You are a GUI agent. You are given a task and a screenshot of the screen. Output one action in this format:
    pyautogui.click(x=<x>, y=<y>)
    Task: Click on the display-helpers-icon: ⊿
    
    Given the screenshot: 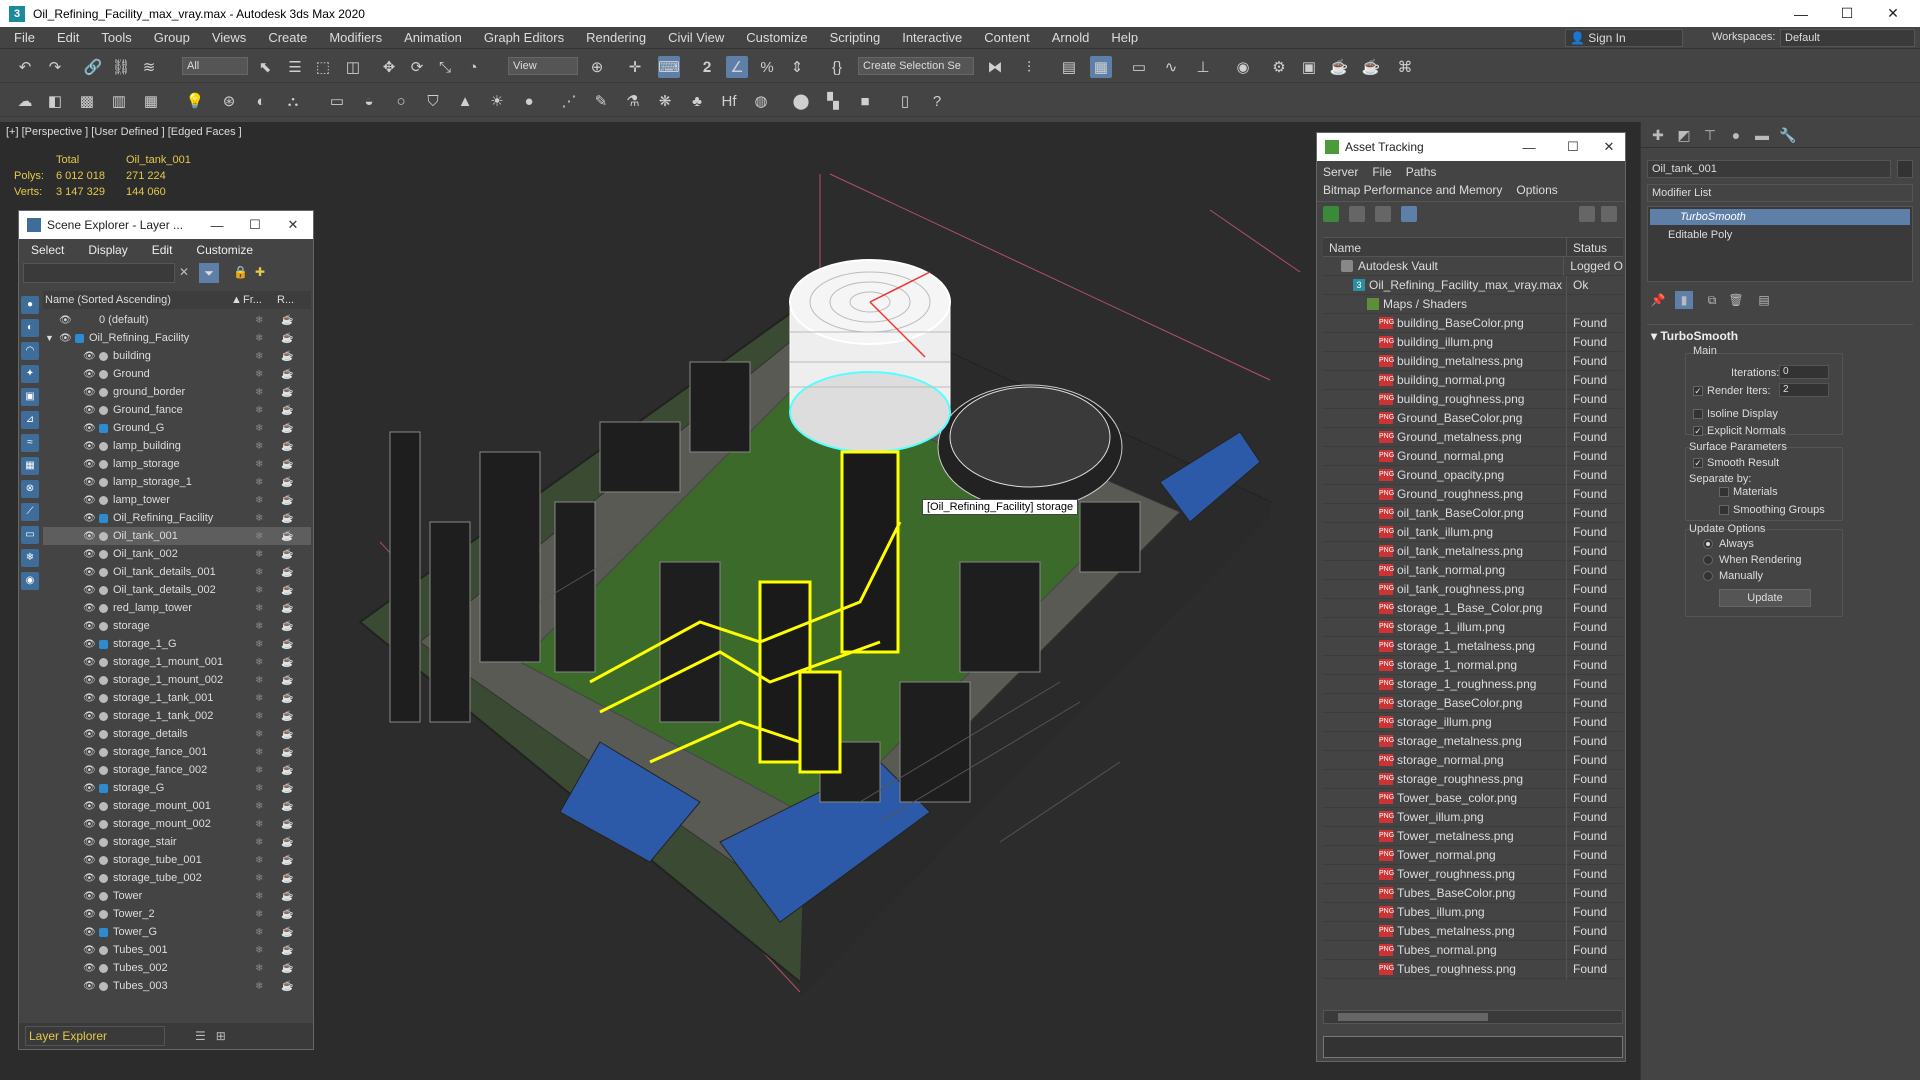 What is the action you would take?
    pyautogui.click(x=30, y=420)
    